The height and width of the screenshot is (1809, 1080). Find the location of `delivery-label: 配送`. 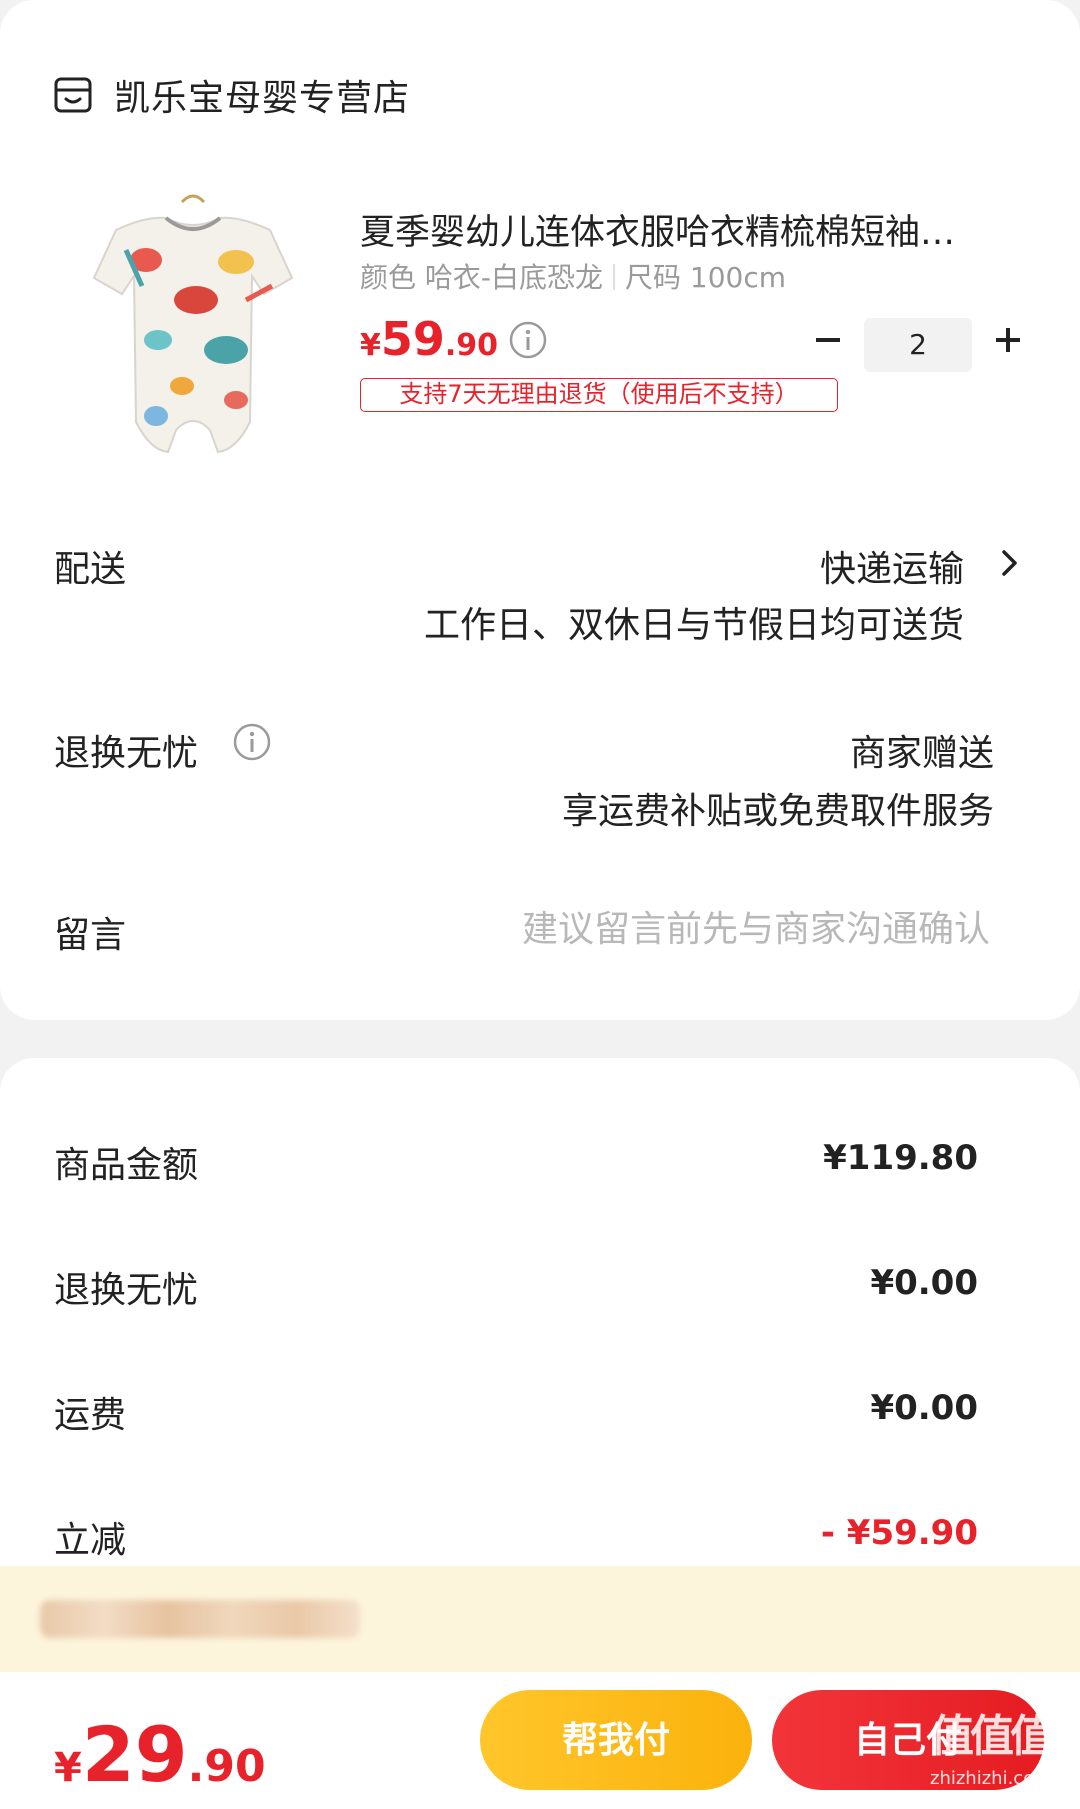

delivery-label: 配送 is located at coordinates (90, 569).